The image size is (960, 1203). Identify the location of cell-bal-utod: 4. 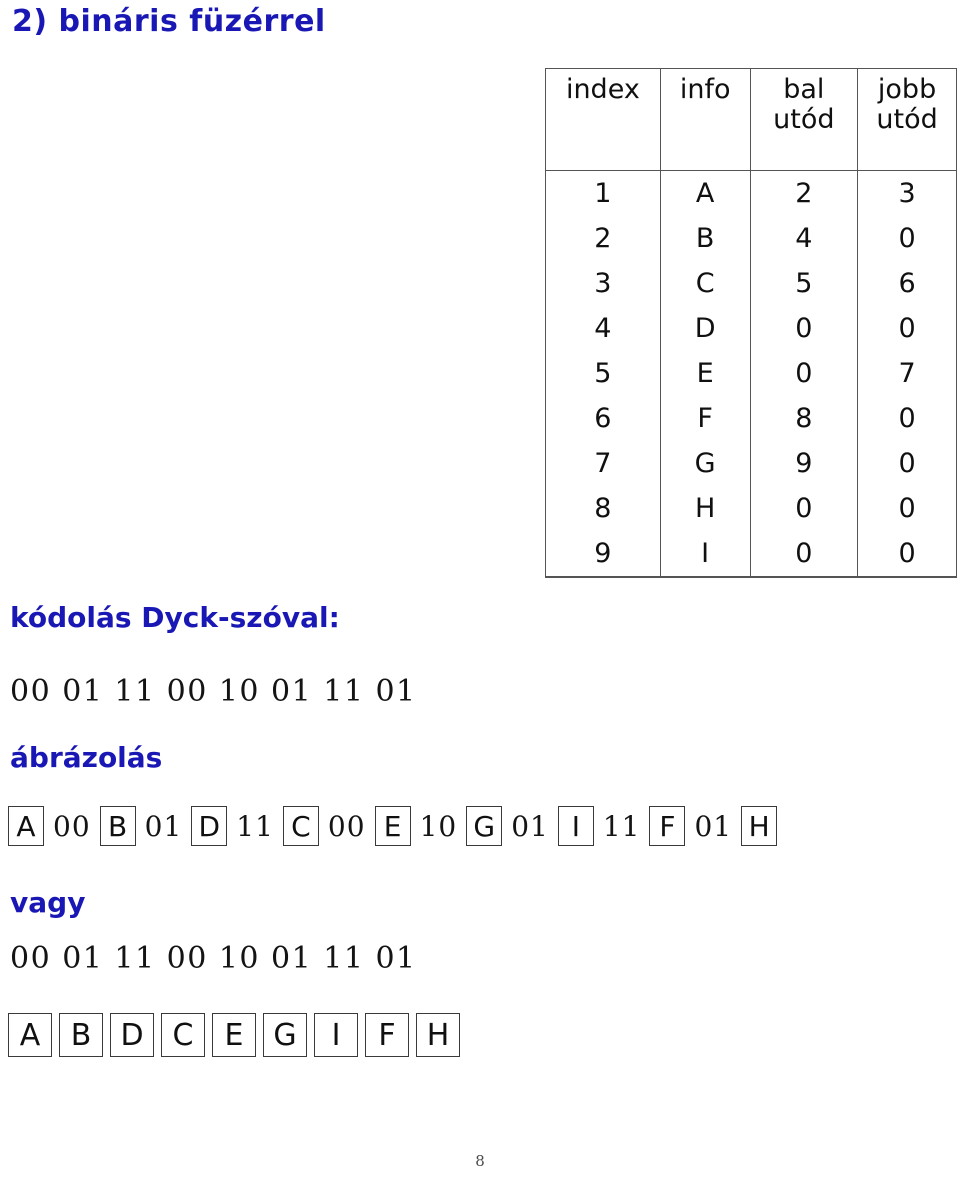
(804, 238).